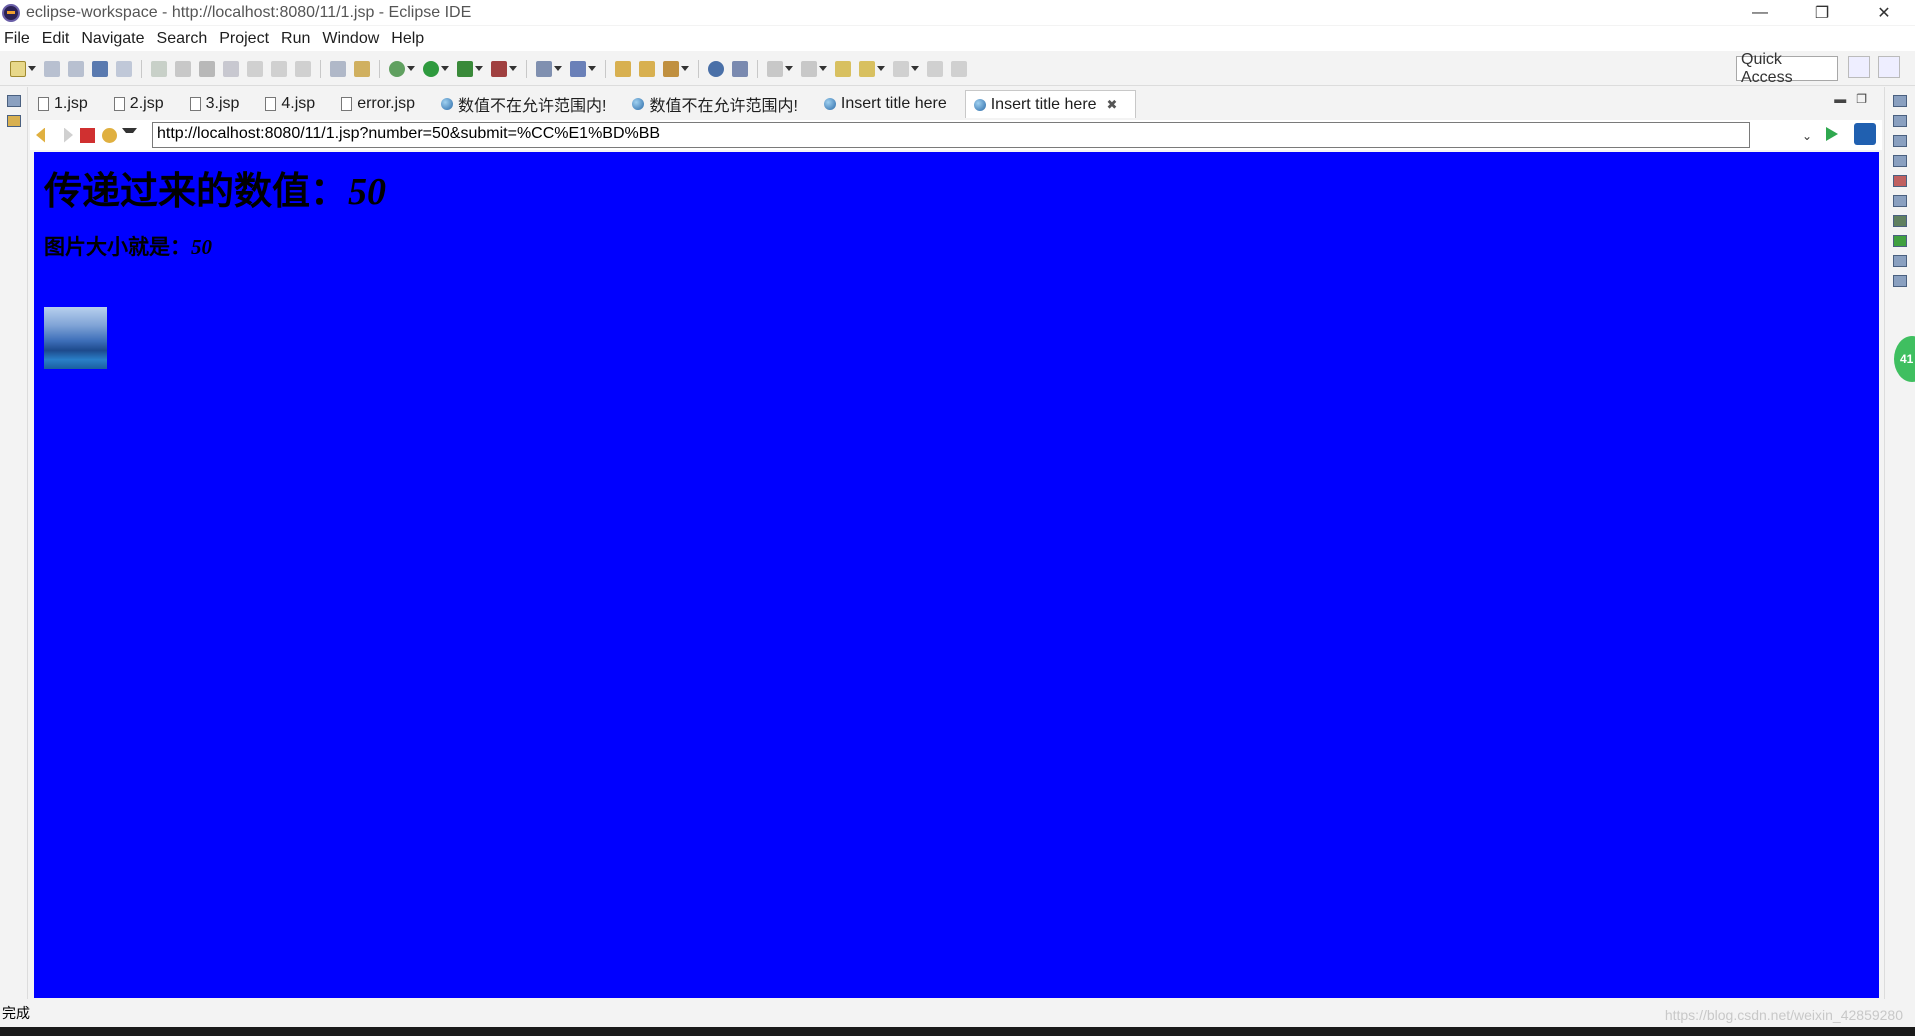  I want to click on servers-icon, so click(1900, 221).